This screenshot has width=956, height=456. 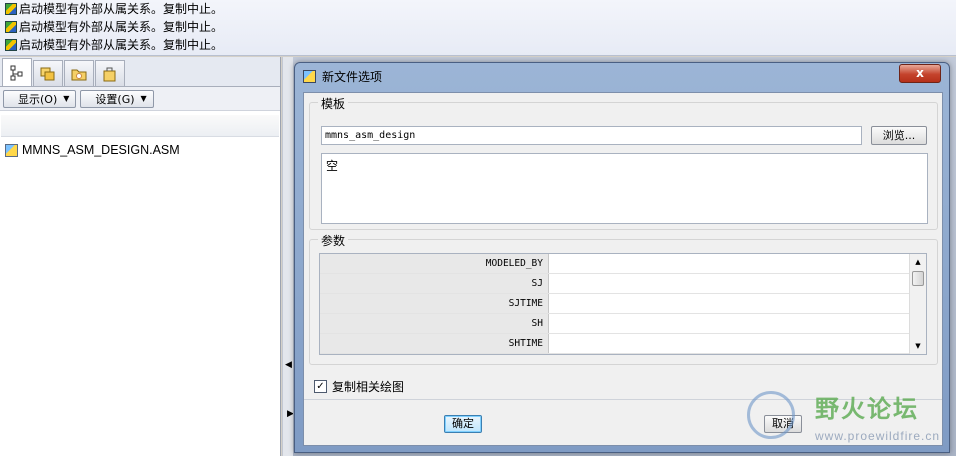 I want to click on table-row: SH, so click(x=623, y=324).